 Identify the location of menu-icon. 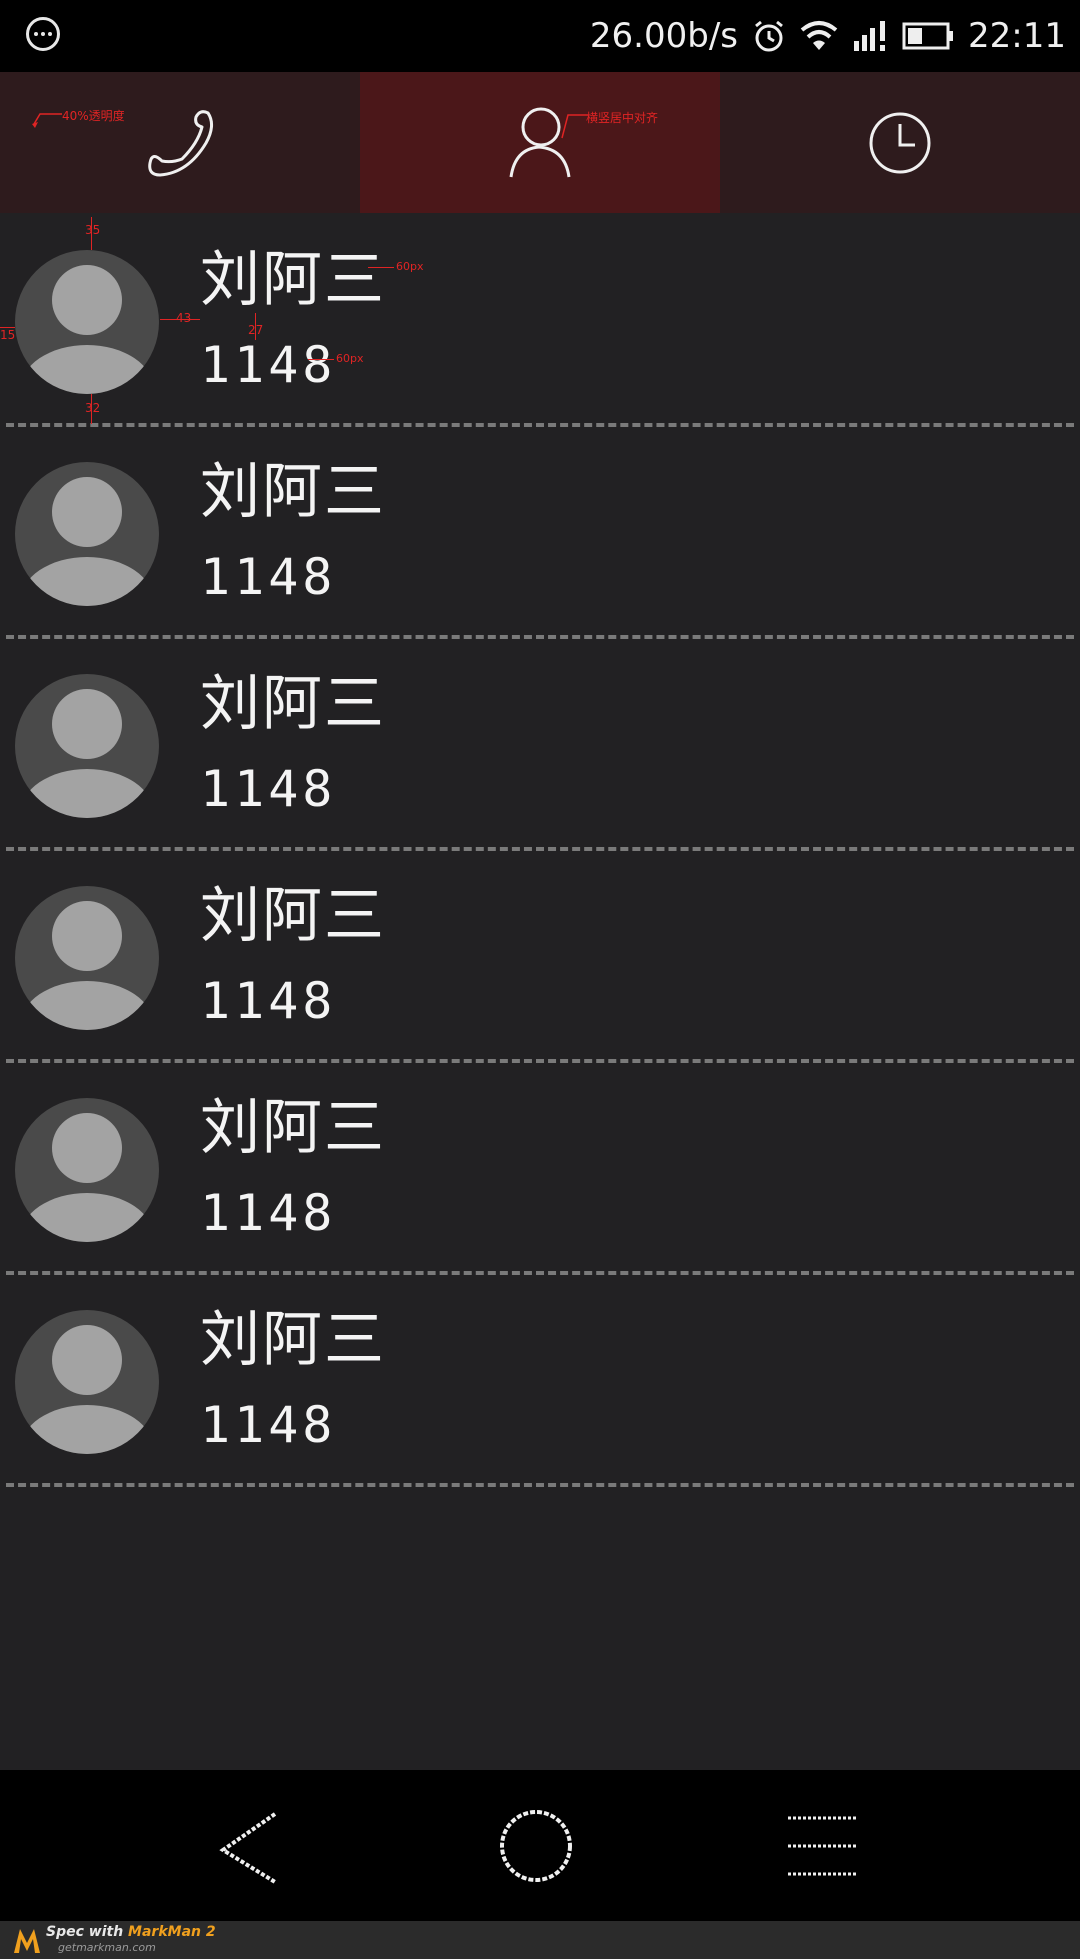
(823, 1847).